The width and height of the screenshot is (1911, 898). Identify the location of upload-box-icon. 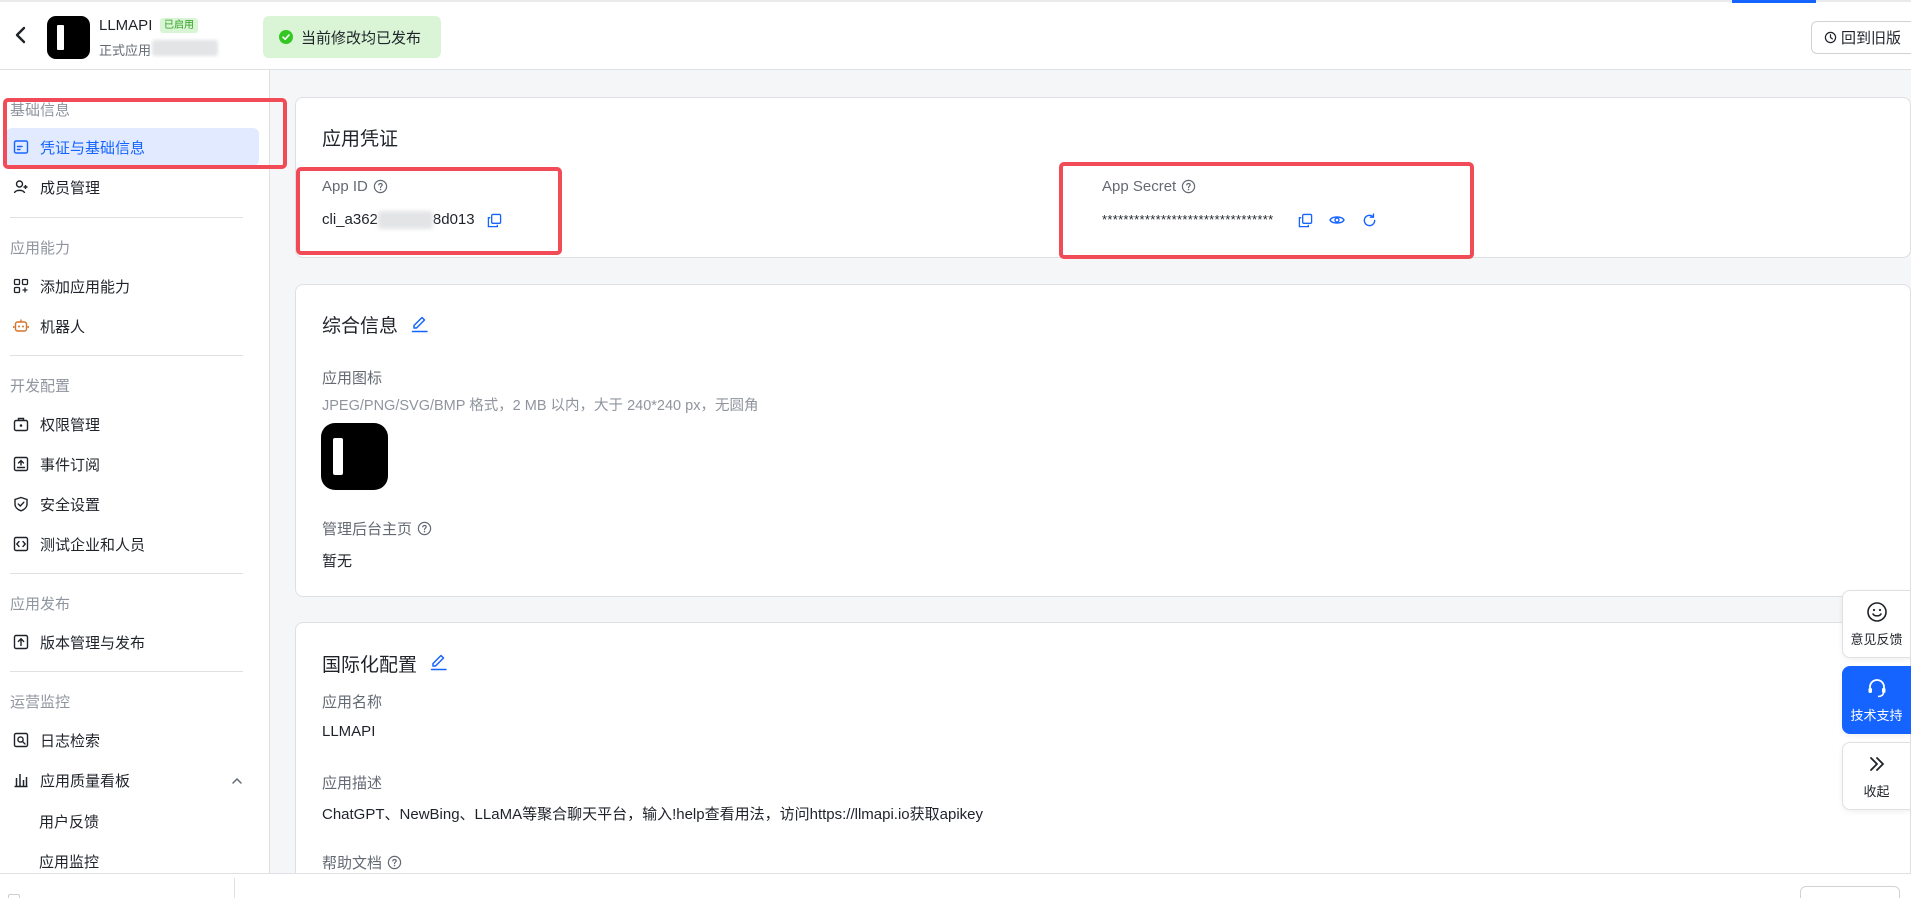
(21, 642).